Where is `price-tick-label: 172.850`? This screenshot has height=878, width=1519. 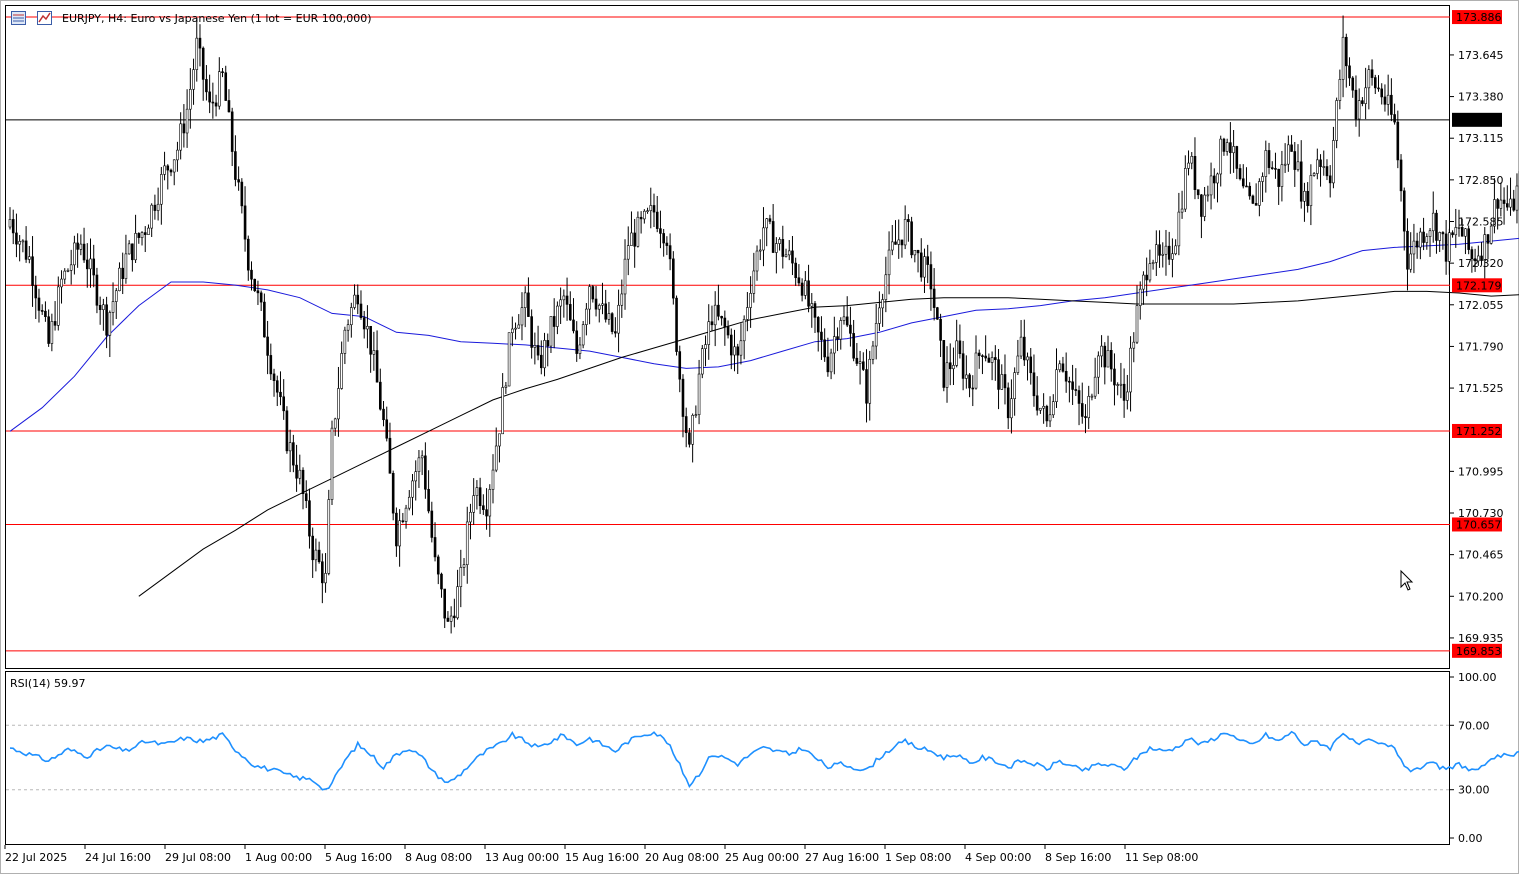
price-tick-label: 172.850 is located at coordinates (1481, 180).